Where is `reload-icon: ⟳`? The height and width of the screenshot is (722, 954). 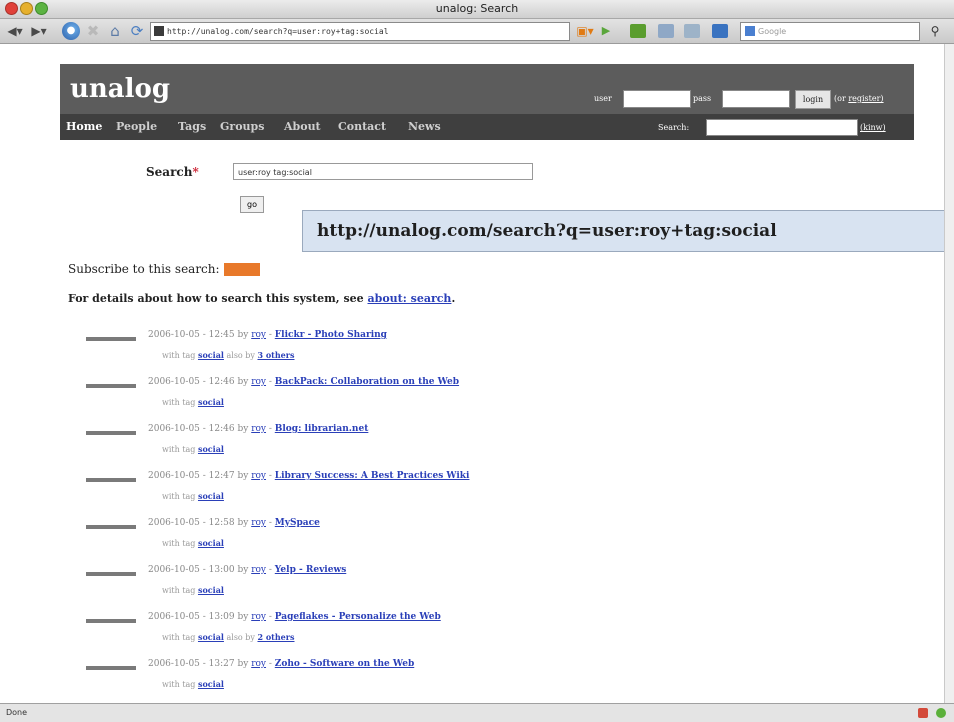
reload-icon: ⟳ is located at coordinates (137, 31).